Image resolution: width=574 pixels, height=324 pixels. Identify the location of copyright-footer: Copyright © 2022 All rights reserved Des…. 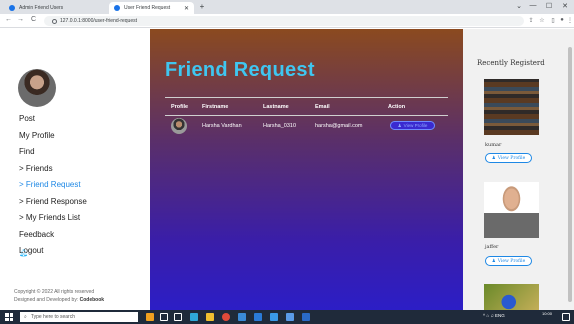
(59, 296).